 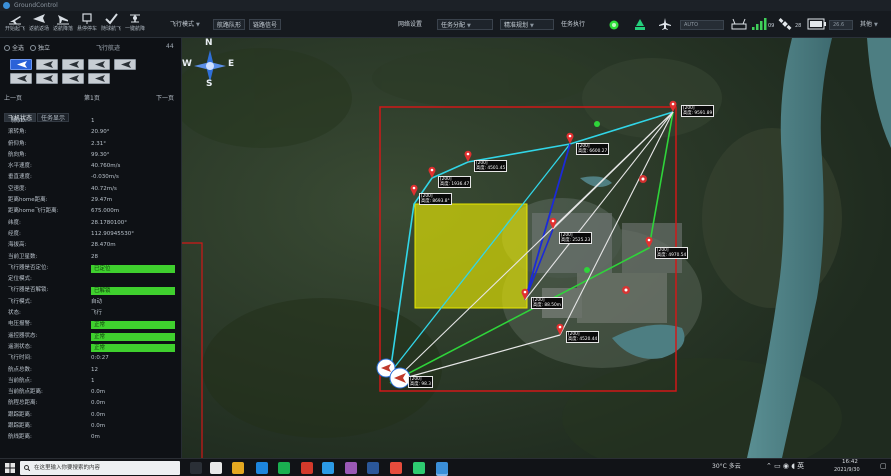 What do you see at coordinates (583, 337) in the screenshot?
I see `waypoint-tag: [200] 高度: 4520.44` at bounding box center [583, 337].